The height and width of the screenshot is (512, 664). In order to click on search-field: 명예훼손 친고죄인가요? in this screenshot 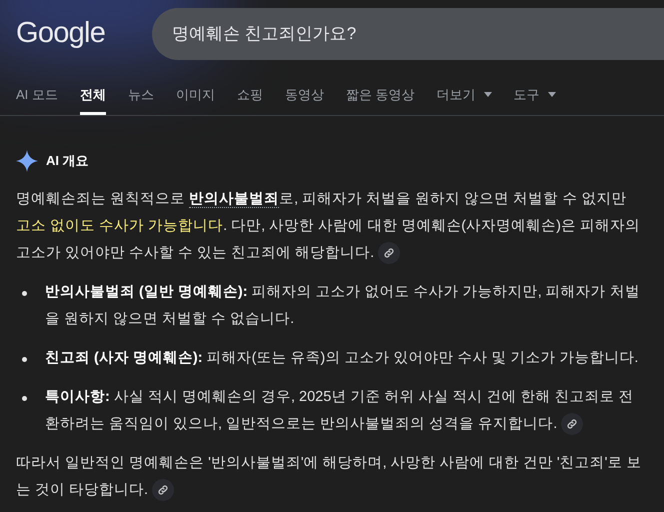, I will do `click(408, 34)`.